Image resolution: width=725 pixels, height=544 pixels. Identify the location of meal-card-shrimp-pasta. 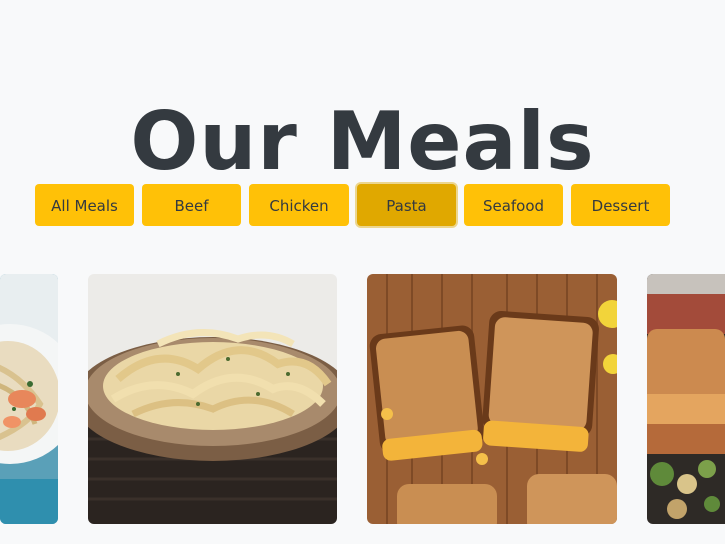
(29, 399).